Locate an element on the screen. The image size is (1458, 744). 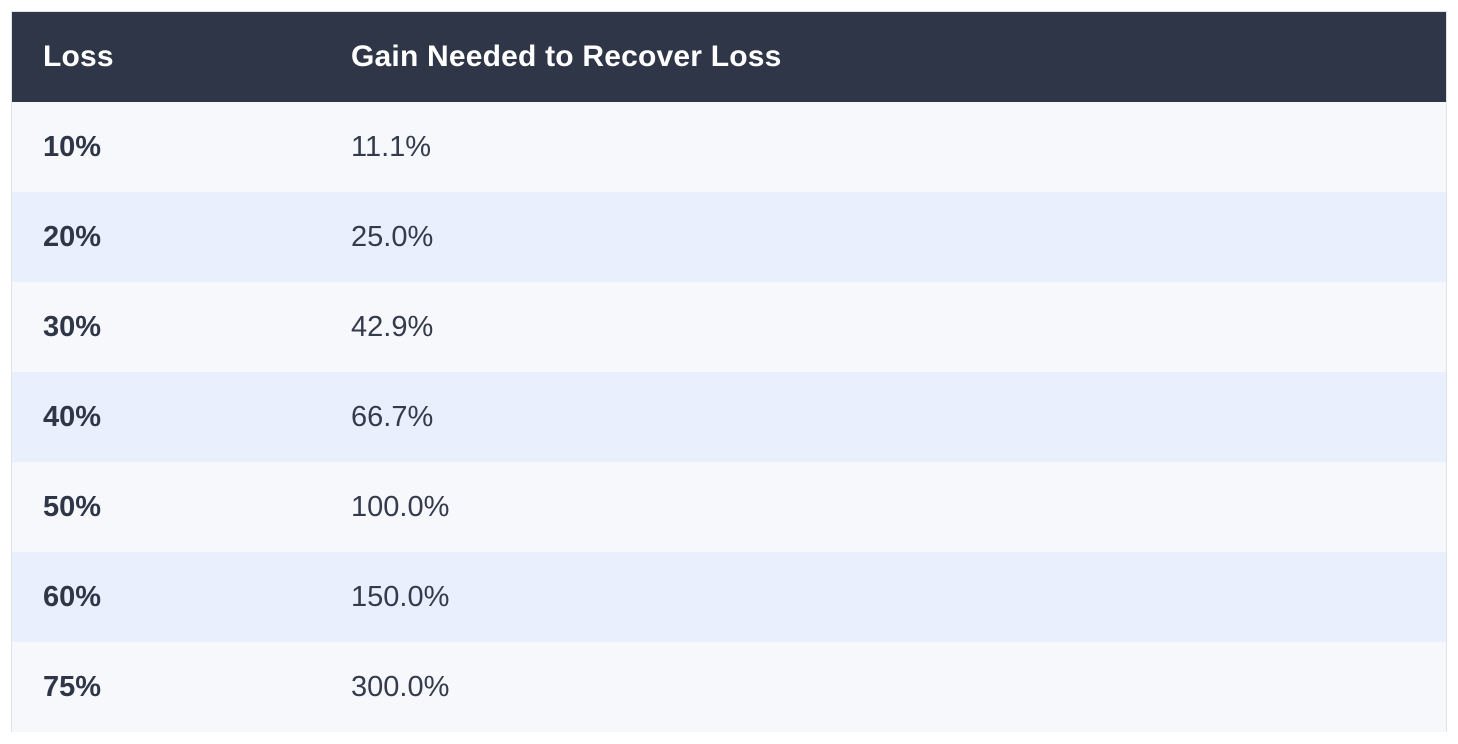
table-row: 20% 25.0% is located at coordinates (729, 237).